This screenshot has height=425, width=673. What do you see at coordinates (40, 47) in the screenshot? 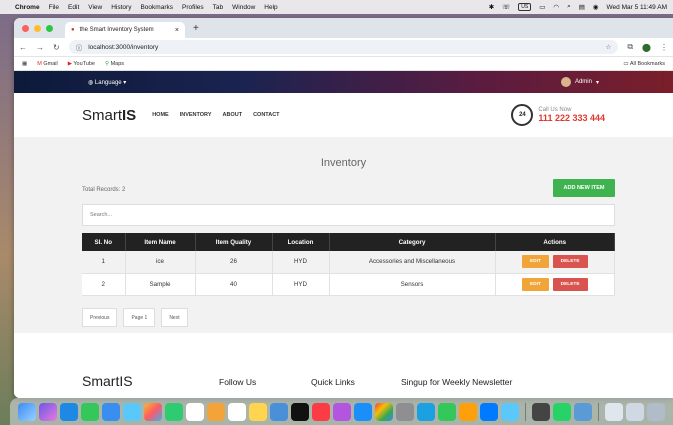
I see `forward-arrow-icon: →` at bounding box center [40, 47].